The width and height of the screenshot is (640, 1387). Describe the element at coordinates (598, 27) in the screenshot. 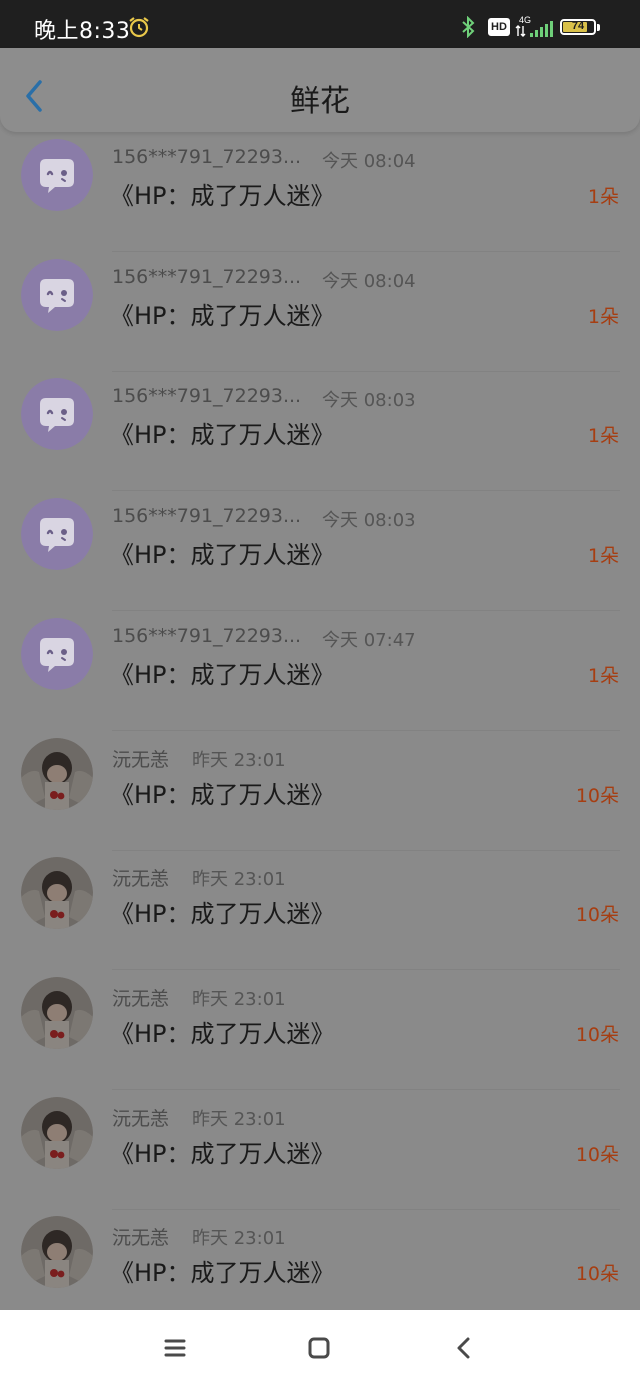

I see `battery-cap` at that location.